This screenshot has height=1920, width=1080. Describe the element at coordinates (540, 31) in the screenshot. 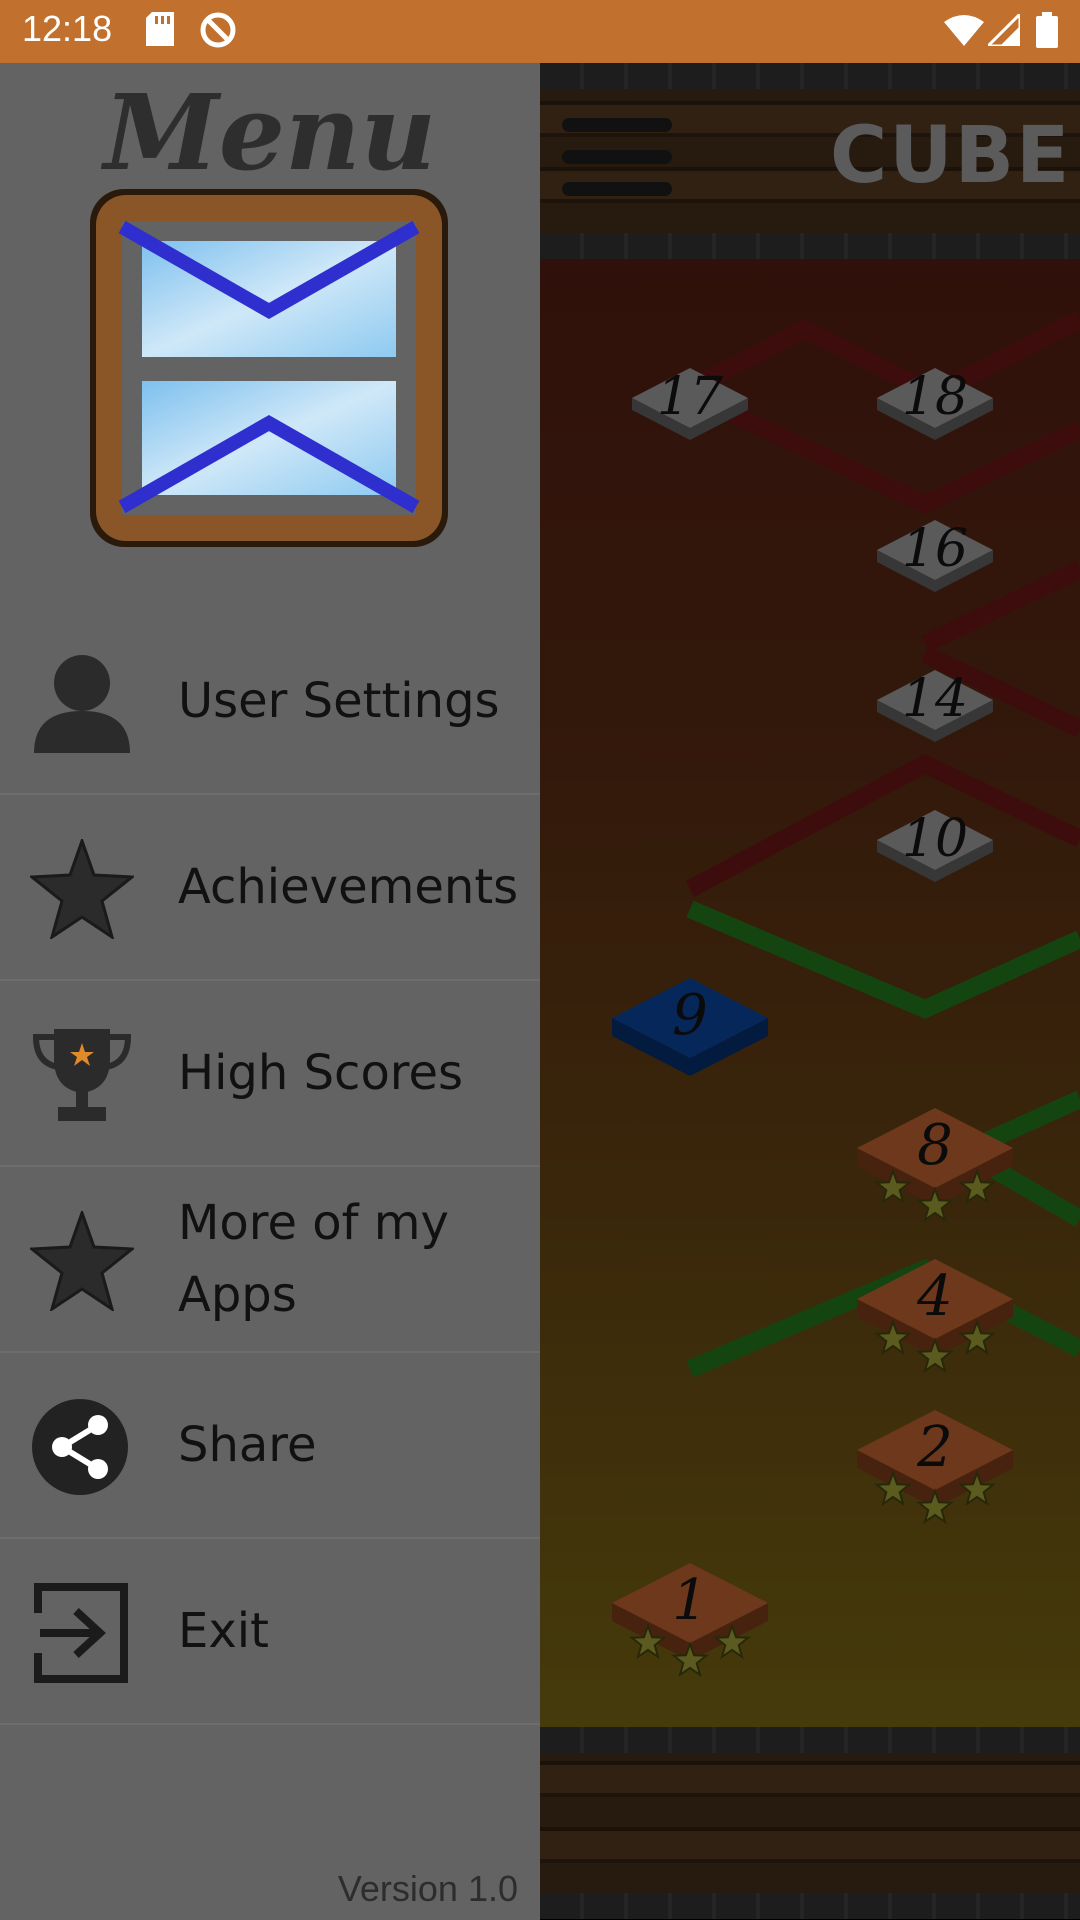

I see `status-bar: 12:18` at that location.